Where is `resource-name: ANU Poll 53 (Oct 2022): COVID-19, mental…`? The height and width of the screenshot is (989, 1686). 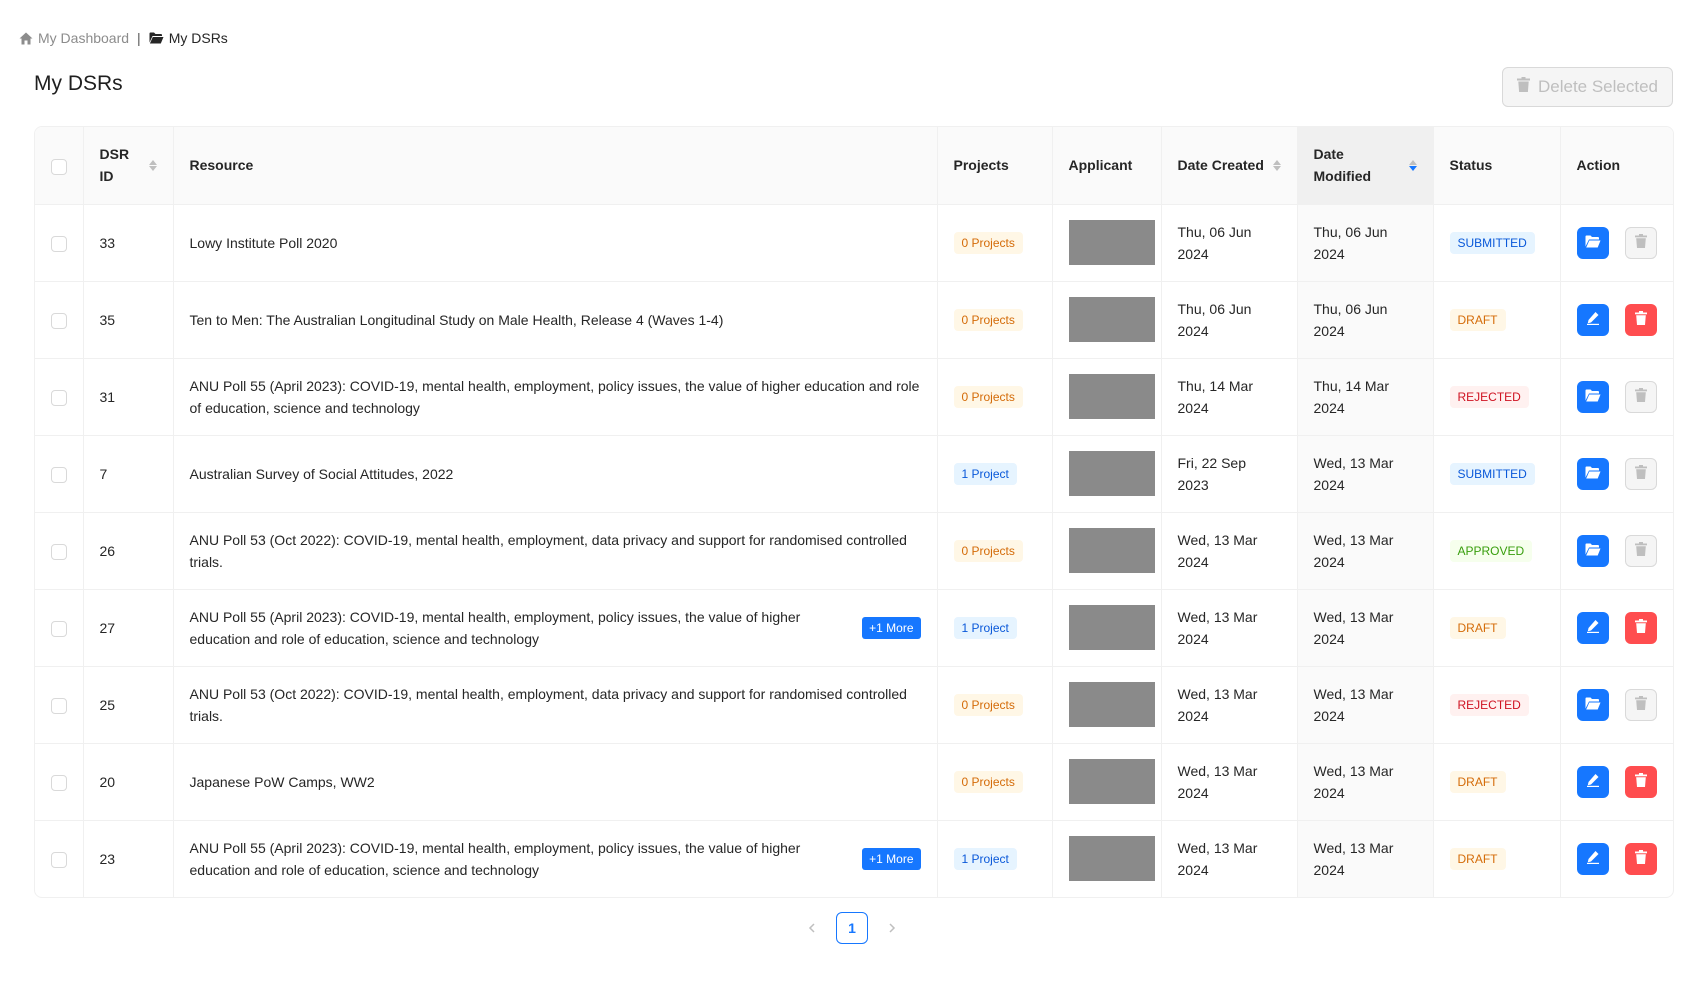
resource-name: ANU Poll 53 (Oct 2022): COVID-19, mental… is located at coordinates (548, 550).